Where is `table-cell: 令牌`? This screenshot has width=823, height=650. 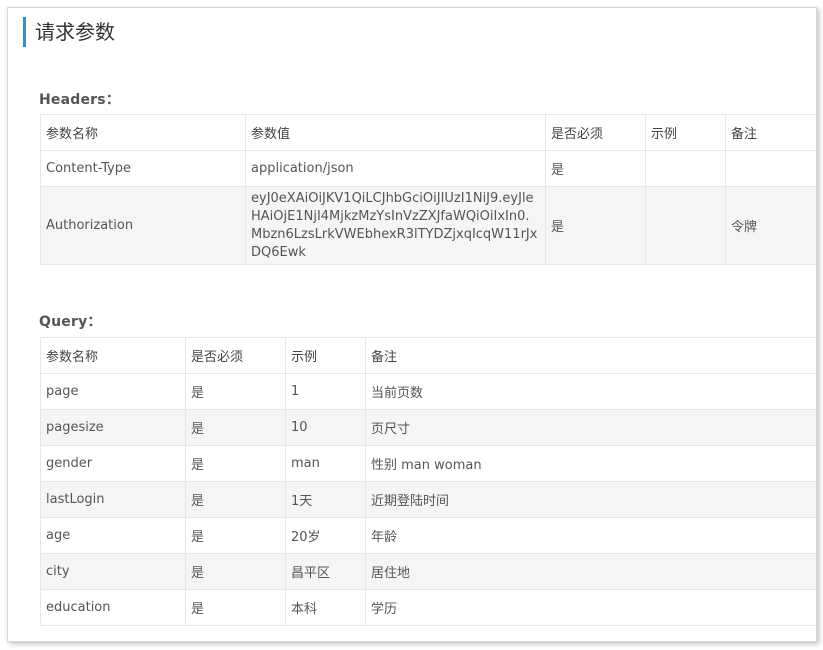 table-cell: 令牌 is located at coordinates (770, 225).